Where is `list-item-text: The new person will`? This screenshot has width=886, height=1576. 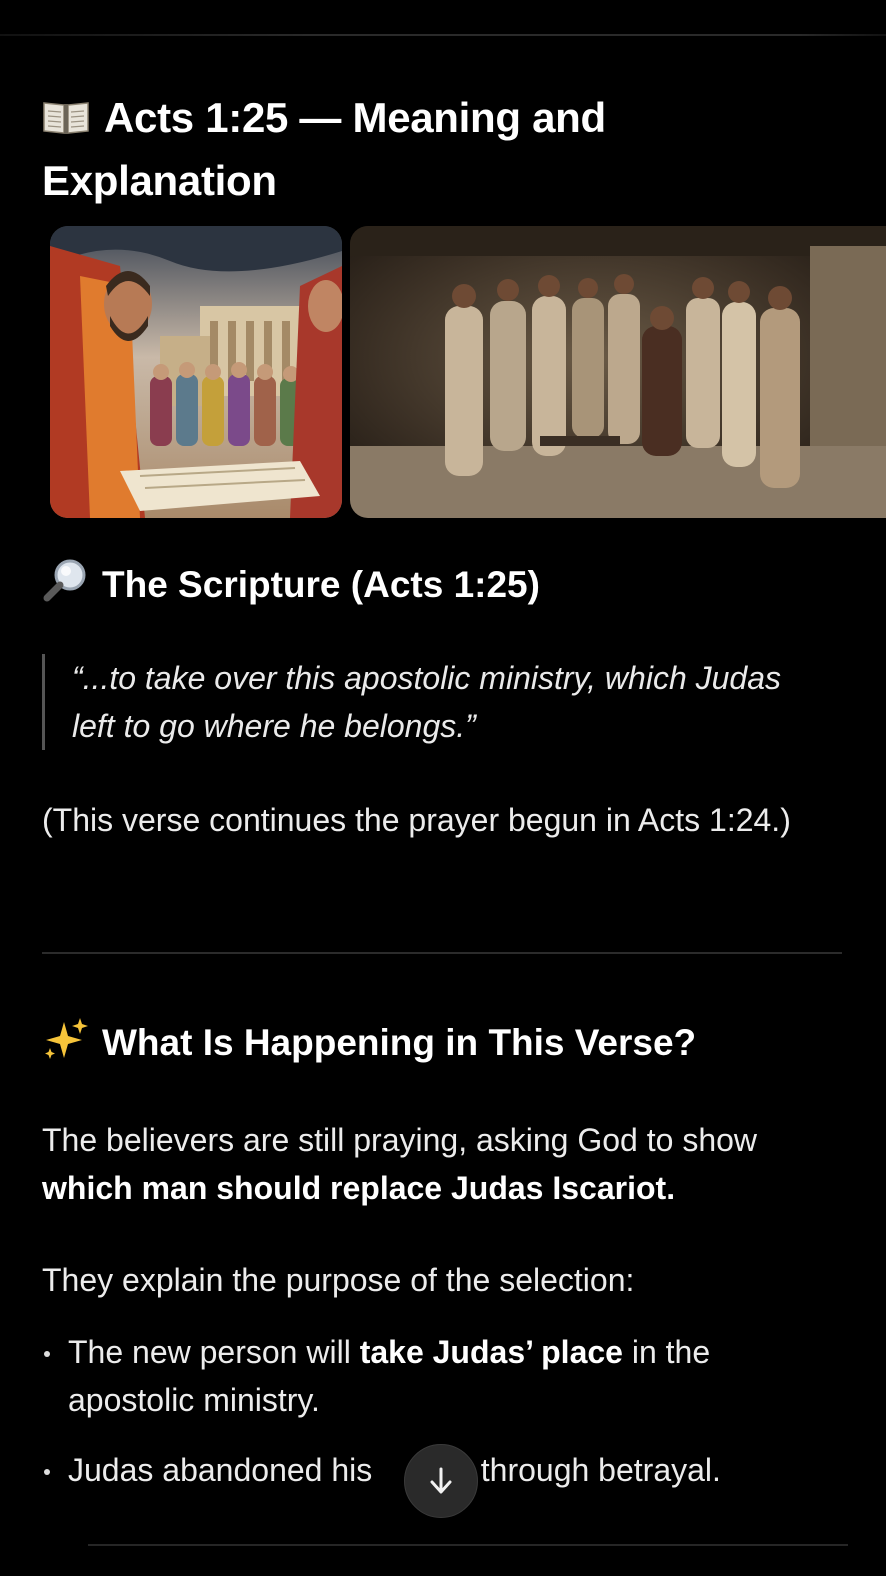
list-item-text: The new person will is located at coordinates (214, 1352).